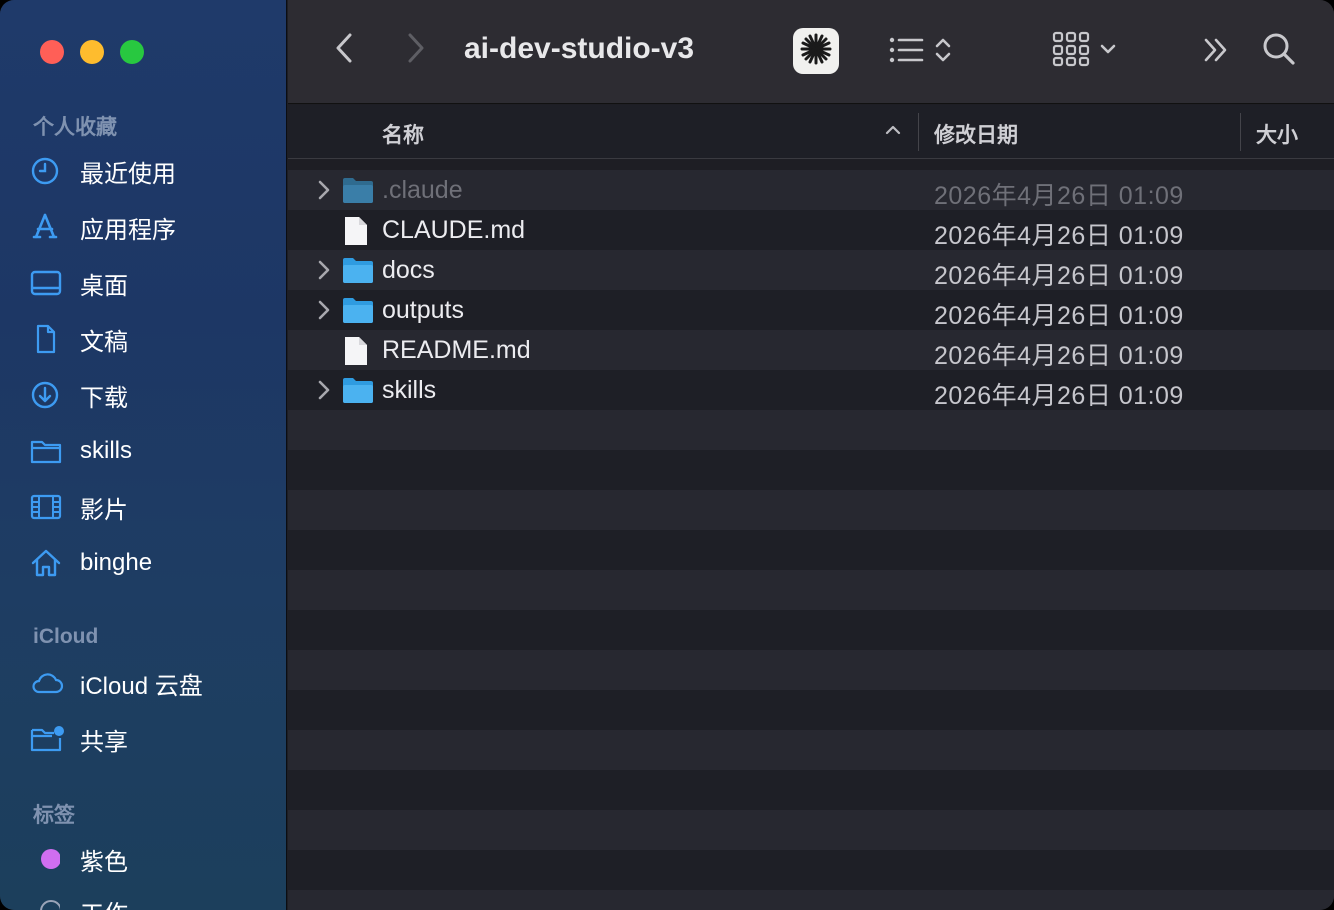  I want to click on file-name: docs, so click(408, 270).